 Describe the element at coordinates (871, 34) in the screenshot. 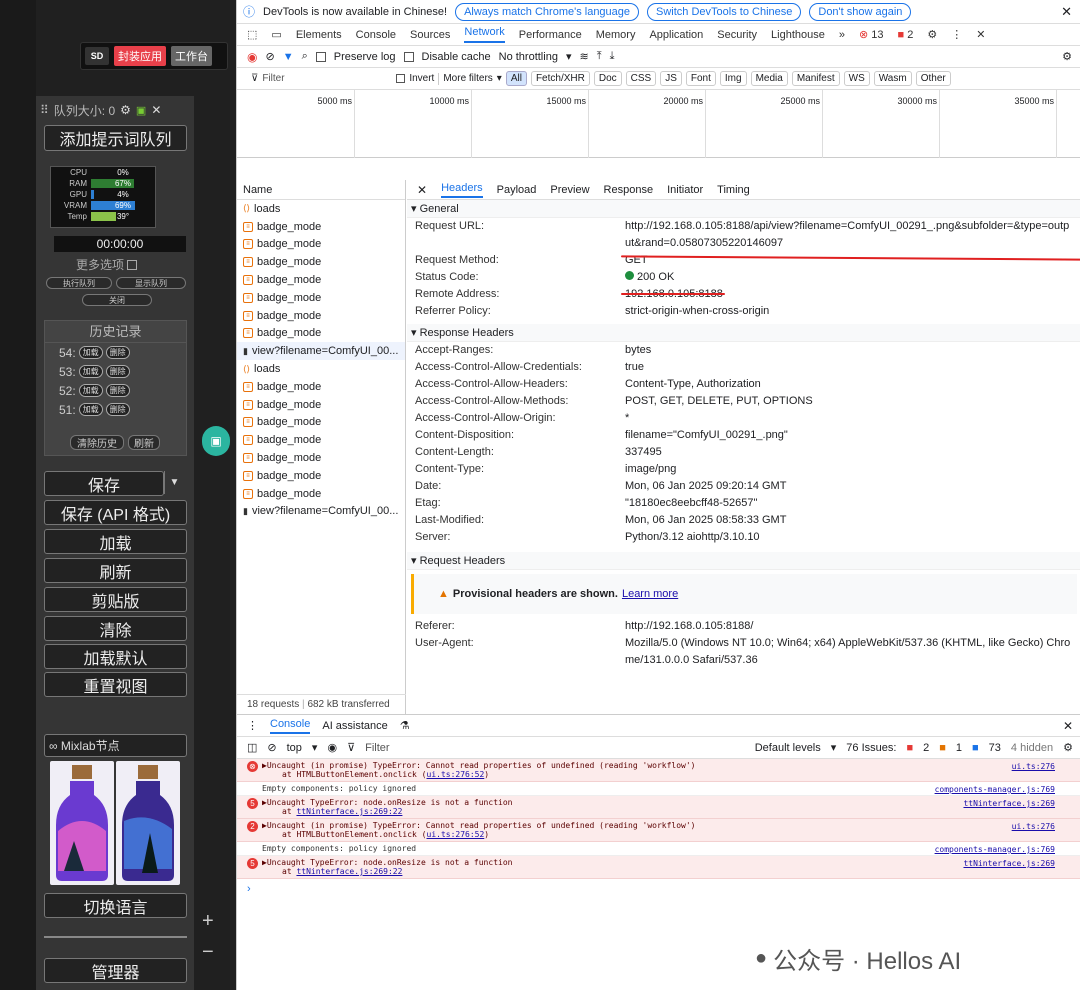

I see `error-count: ⊗ 13` at that location.